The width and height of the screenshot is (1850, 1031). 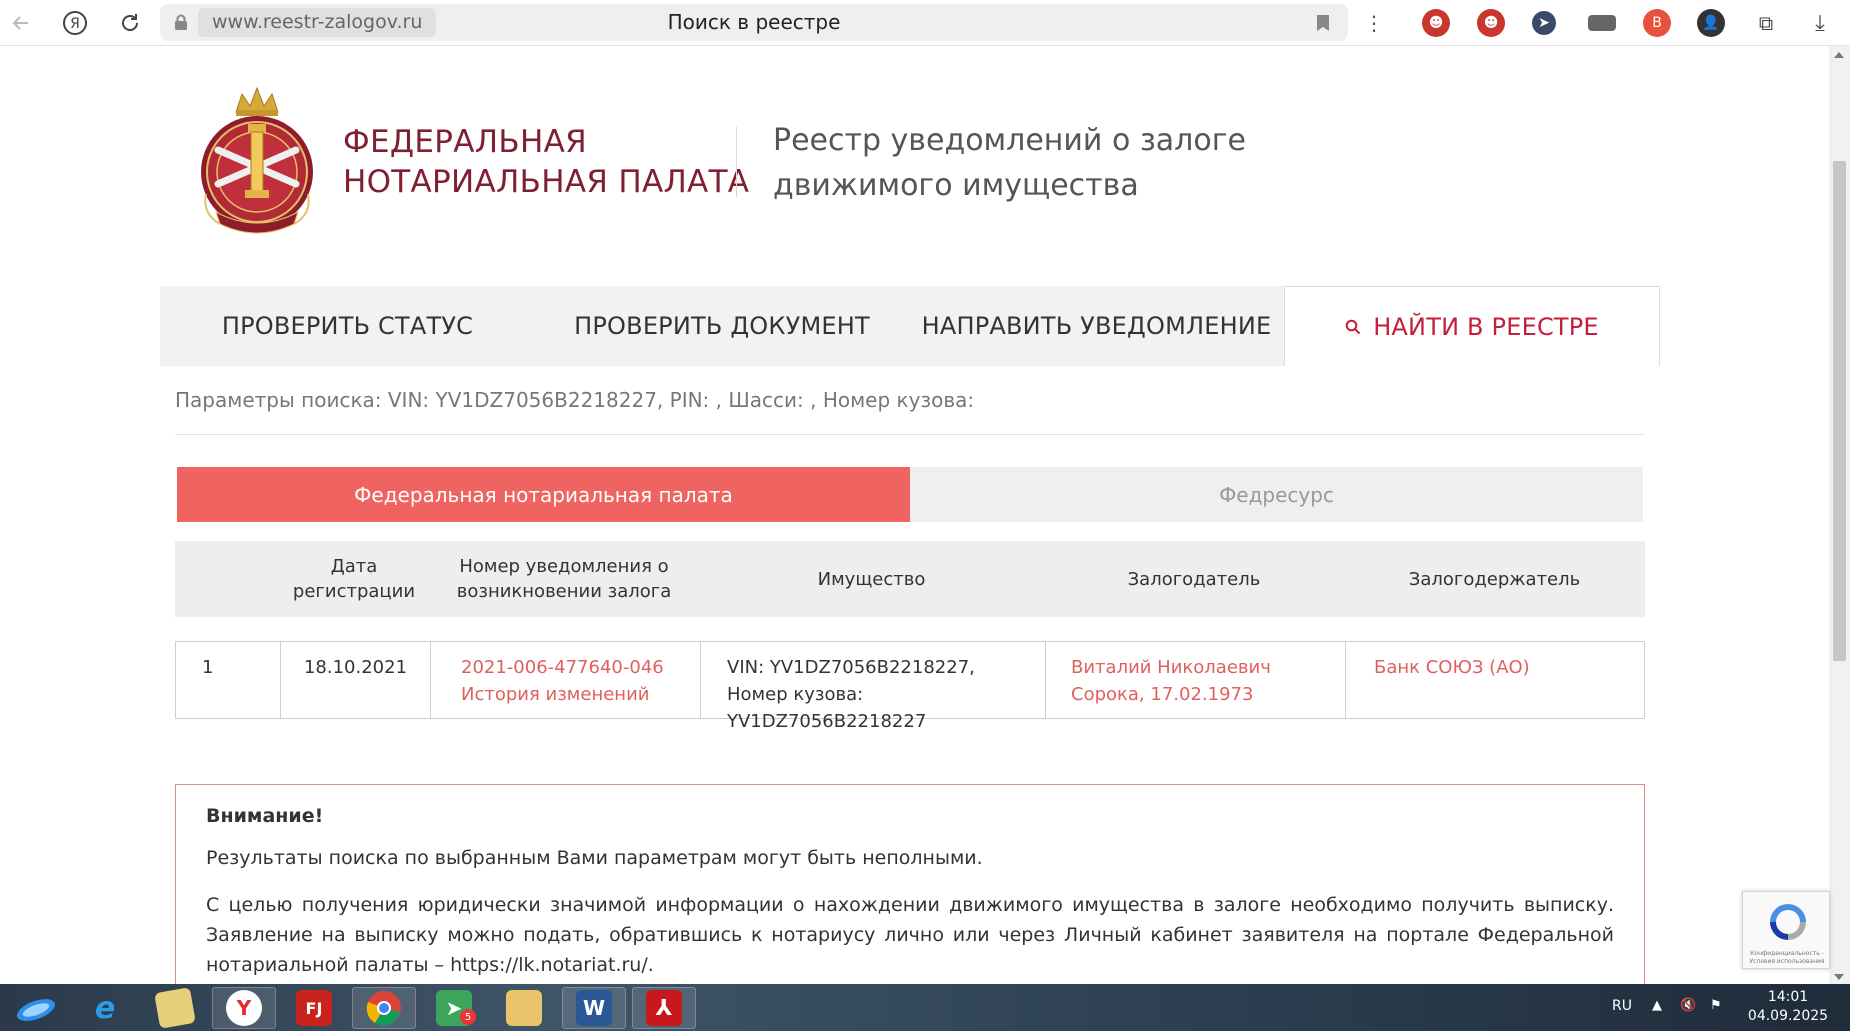 What do you see at coordinates (1766, 23) in the screenshot?
I see `extension-puzzle-icon: ⧉` at bounding box center [1766, 23].